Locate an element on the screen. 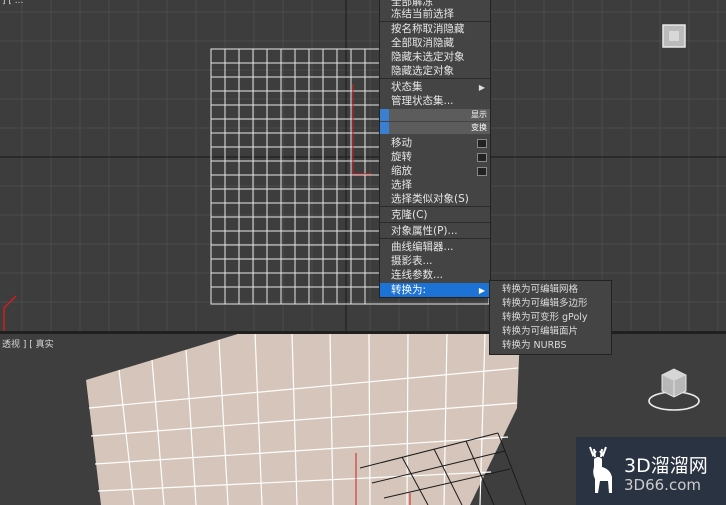  submenu-item-deformable-gpoly: 转换为可变形 gPoly is located at coordinates (545, 318).